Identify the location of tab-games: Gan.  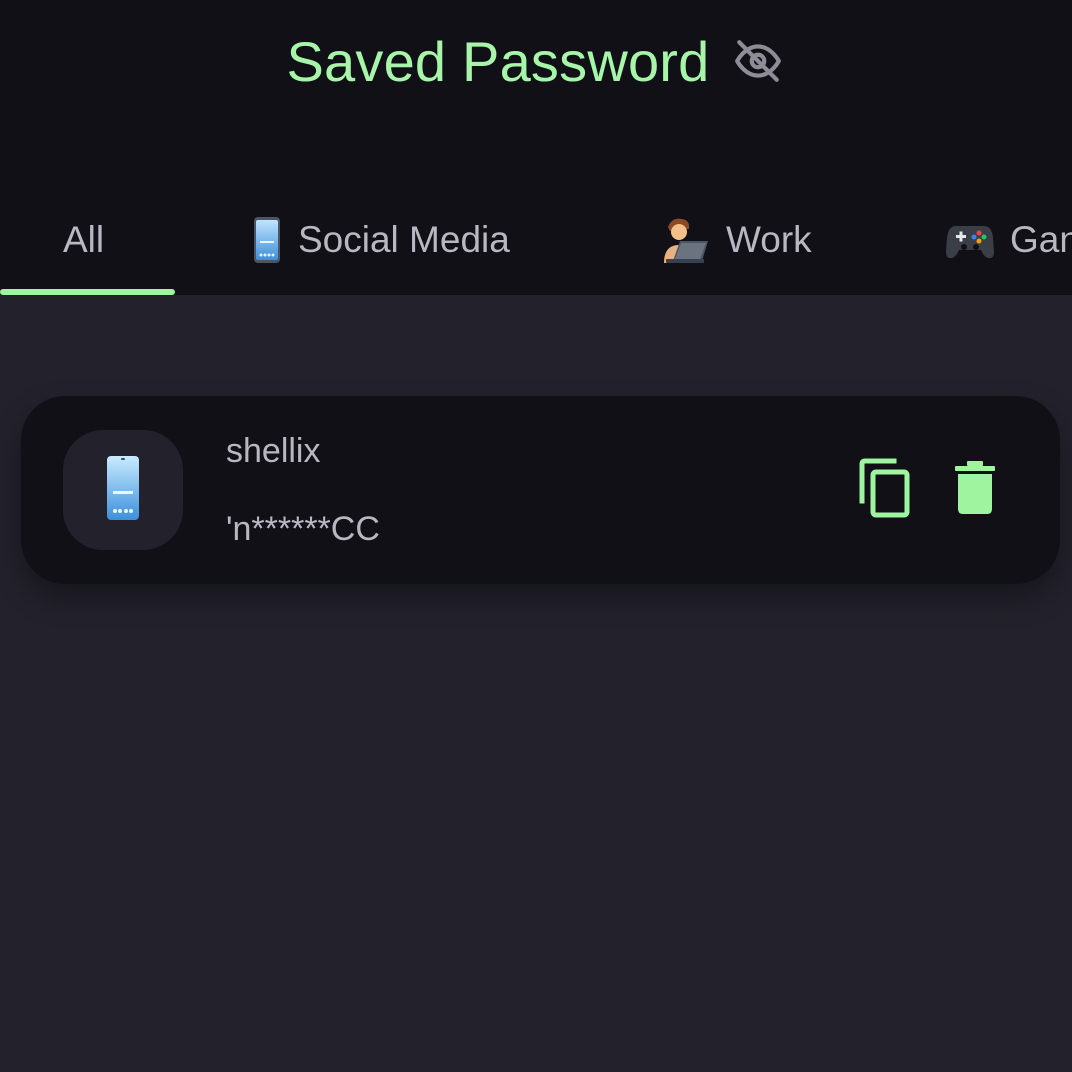
(1009, 240).